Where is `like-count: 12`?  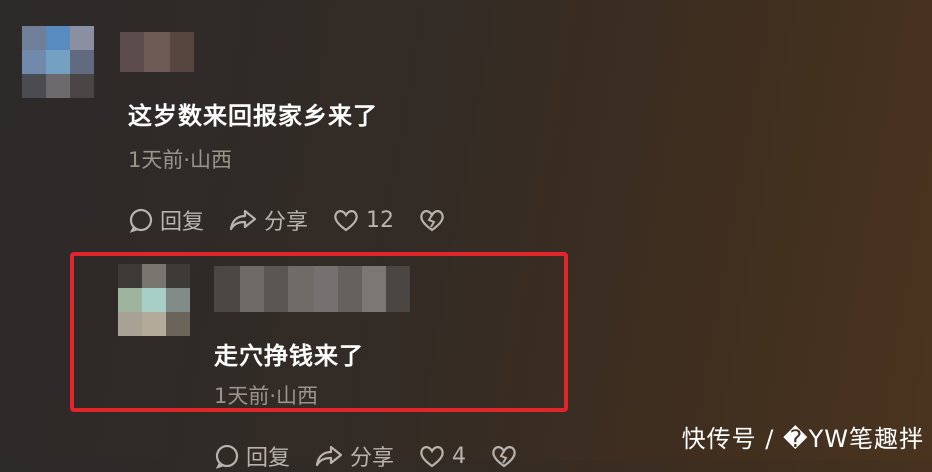 like-count: 12 is located at coordinates (380, 220).